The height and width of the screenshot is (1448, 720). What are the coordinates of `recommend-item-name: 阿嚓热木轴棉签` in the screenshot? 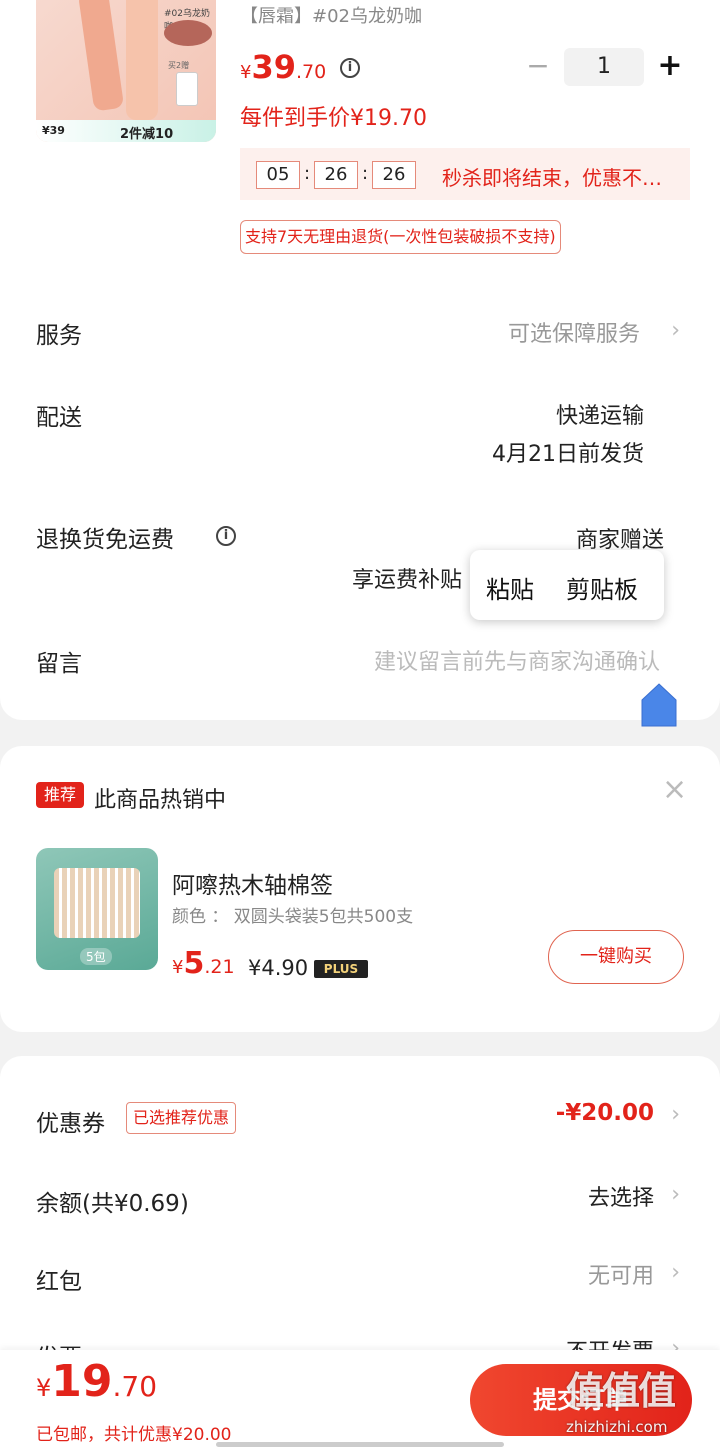 It's located at (252, 886).